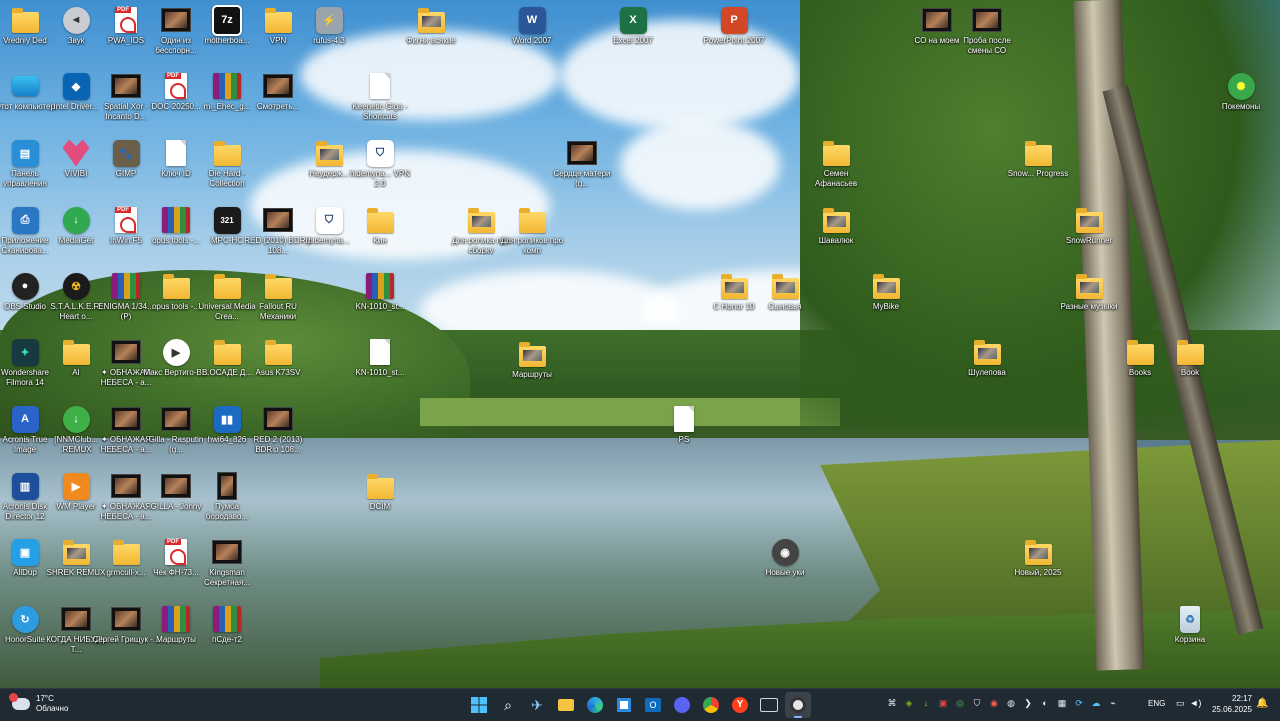 Image resolution: width=1280 pixels, height=721 pixels. I want to click on desktop-icon-label: Шавалюк, so click(836, 240).